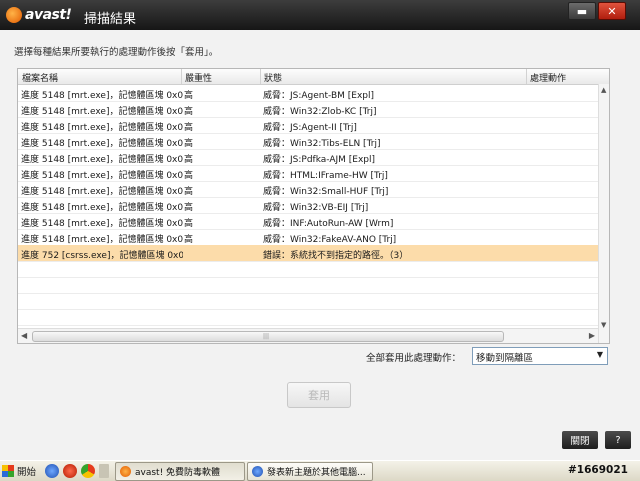 This screenshot has width=640, height=481. Describe the element at coordinates (320, 15) in the screenshot. I see `title-bar: avast! 掃描結果 ▬ ✕` at that location.